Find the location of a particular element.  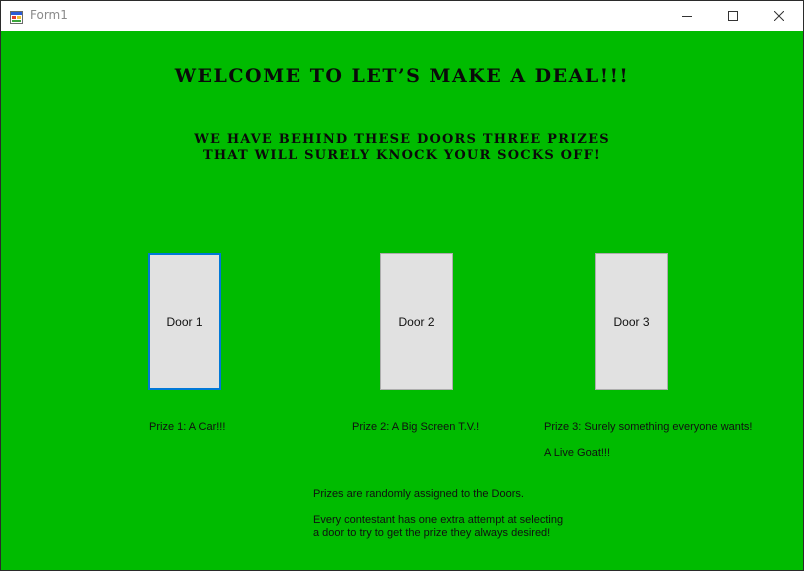

prize-intro-line-2: THAT WILL SURELY KNOCK YOUR SOCKS OFF! is located at coordinates (402, 155).